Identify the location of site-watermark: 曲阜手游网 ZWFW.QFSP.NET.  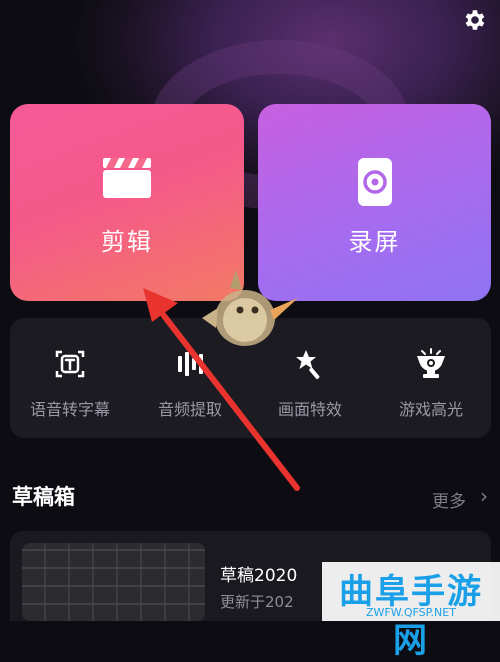
(411, 611).